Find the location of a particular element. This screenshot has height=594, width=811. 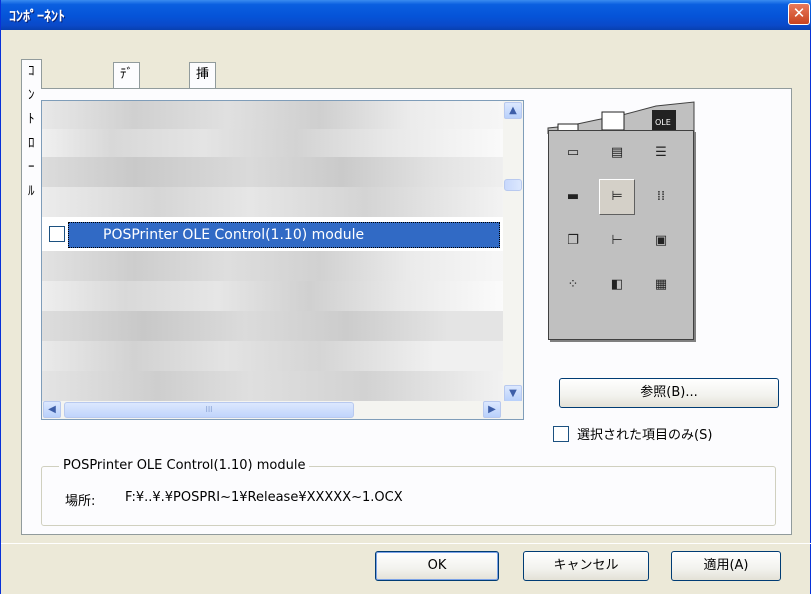

selected-only-checkbox is located at coordinates (561, 434).